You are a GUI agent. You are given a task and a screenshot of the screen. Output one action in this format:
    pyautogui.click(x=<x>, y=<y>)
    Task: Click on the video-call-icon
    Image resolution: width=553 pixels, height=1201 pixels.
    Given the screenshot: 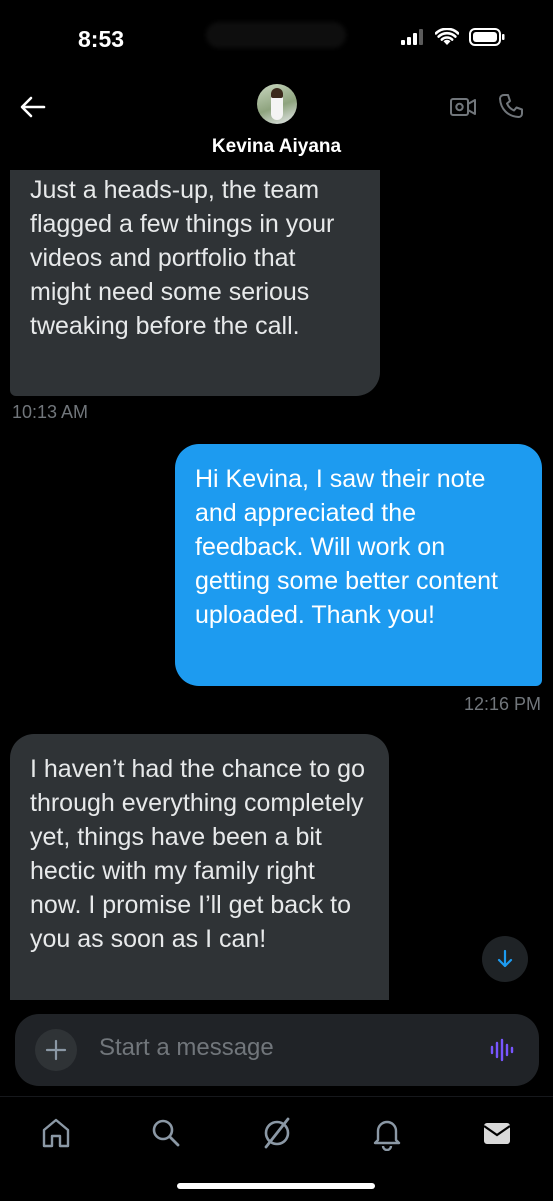 What is the action you would take?
    pyautogui.click(x=463, y=107)
    